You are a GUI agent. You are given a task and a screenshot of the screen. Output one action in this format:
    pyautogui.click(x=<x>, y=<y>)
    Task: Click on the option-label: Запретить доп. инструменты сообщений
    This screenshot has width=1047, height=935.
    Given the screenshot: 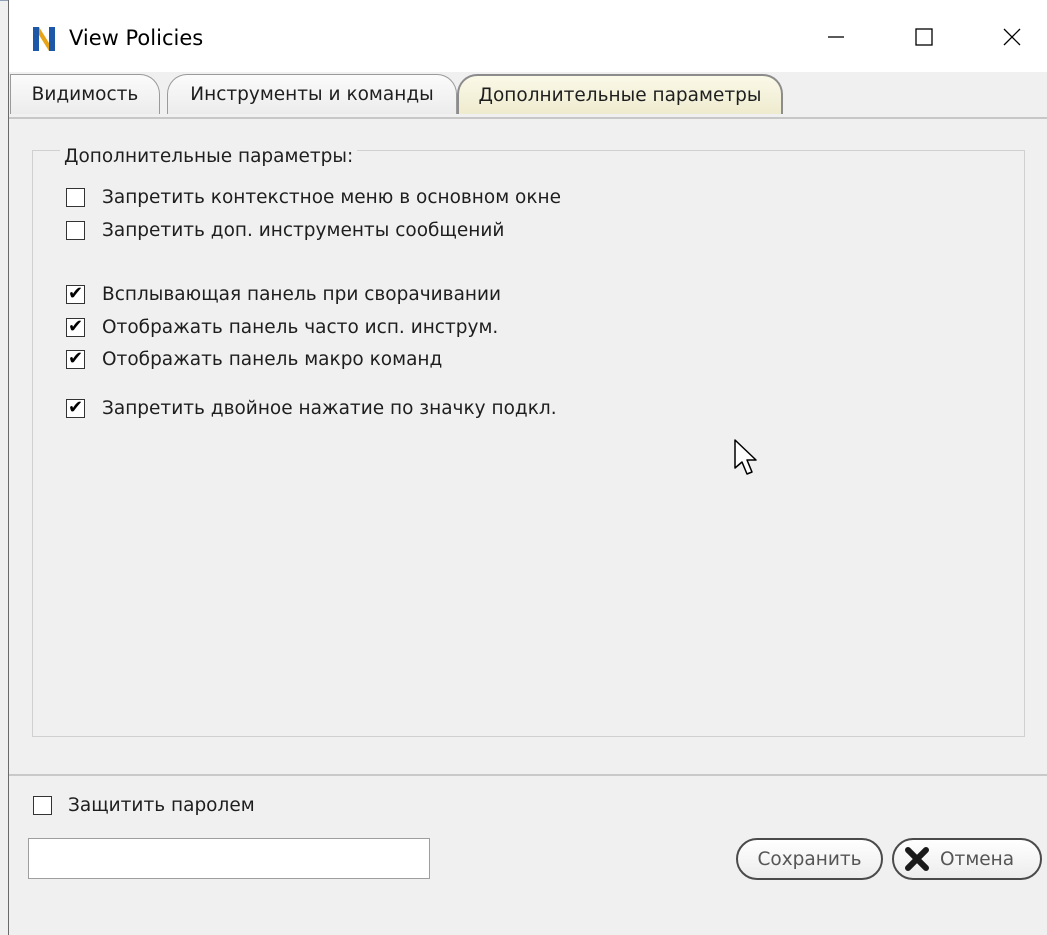 What is the action you would take?
    pyautogui.click(x=303, y=230)
    